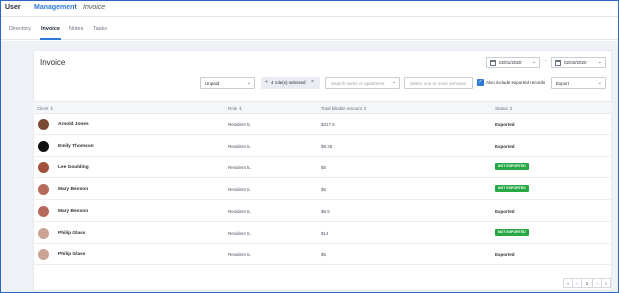  What do you see at coordinates (516, 82) in the screenshot?
I see `include-exported-label: Also include exported records` at bounding box center [516, 82].